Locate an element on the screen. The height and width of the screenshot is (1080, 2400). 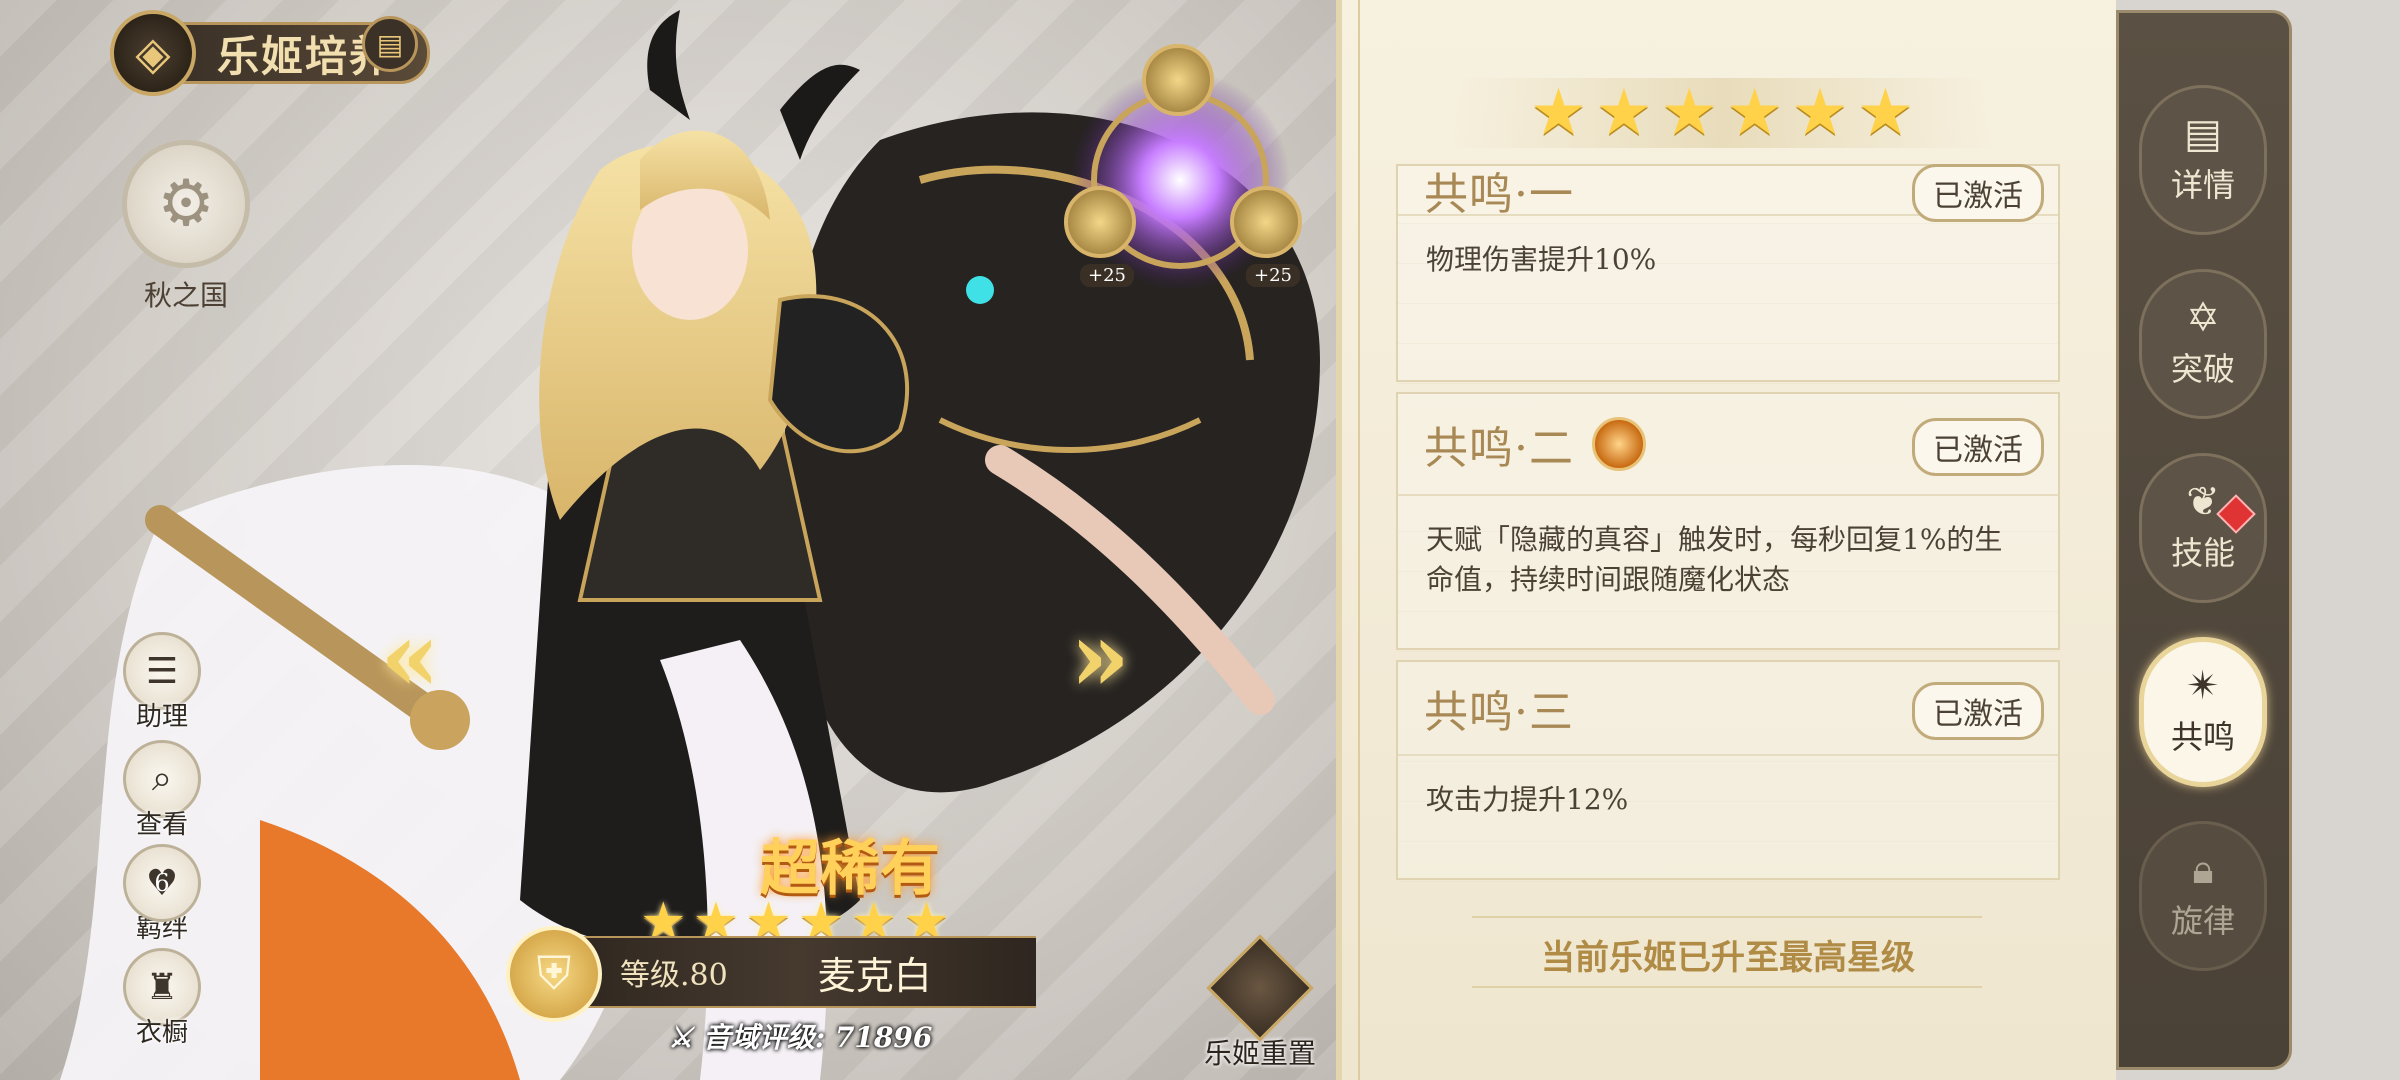
resonance-gem-top is located at coordinates (1178, 80).